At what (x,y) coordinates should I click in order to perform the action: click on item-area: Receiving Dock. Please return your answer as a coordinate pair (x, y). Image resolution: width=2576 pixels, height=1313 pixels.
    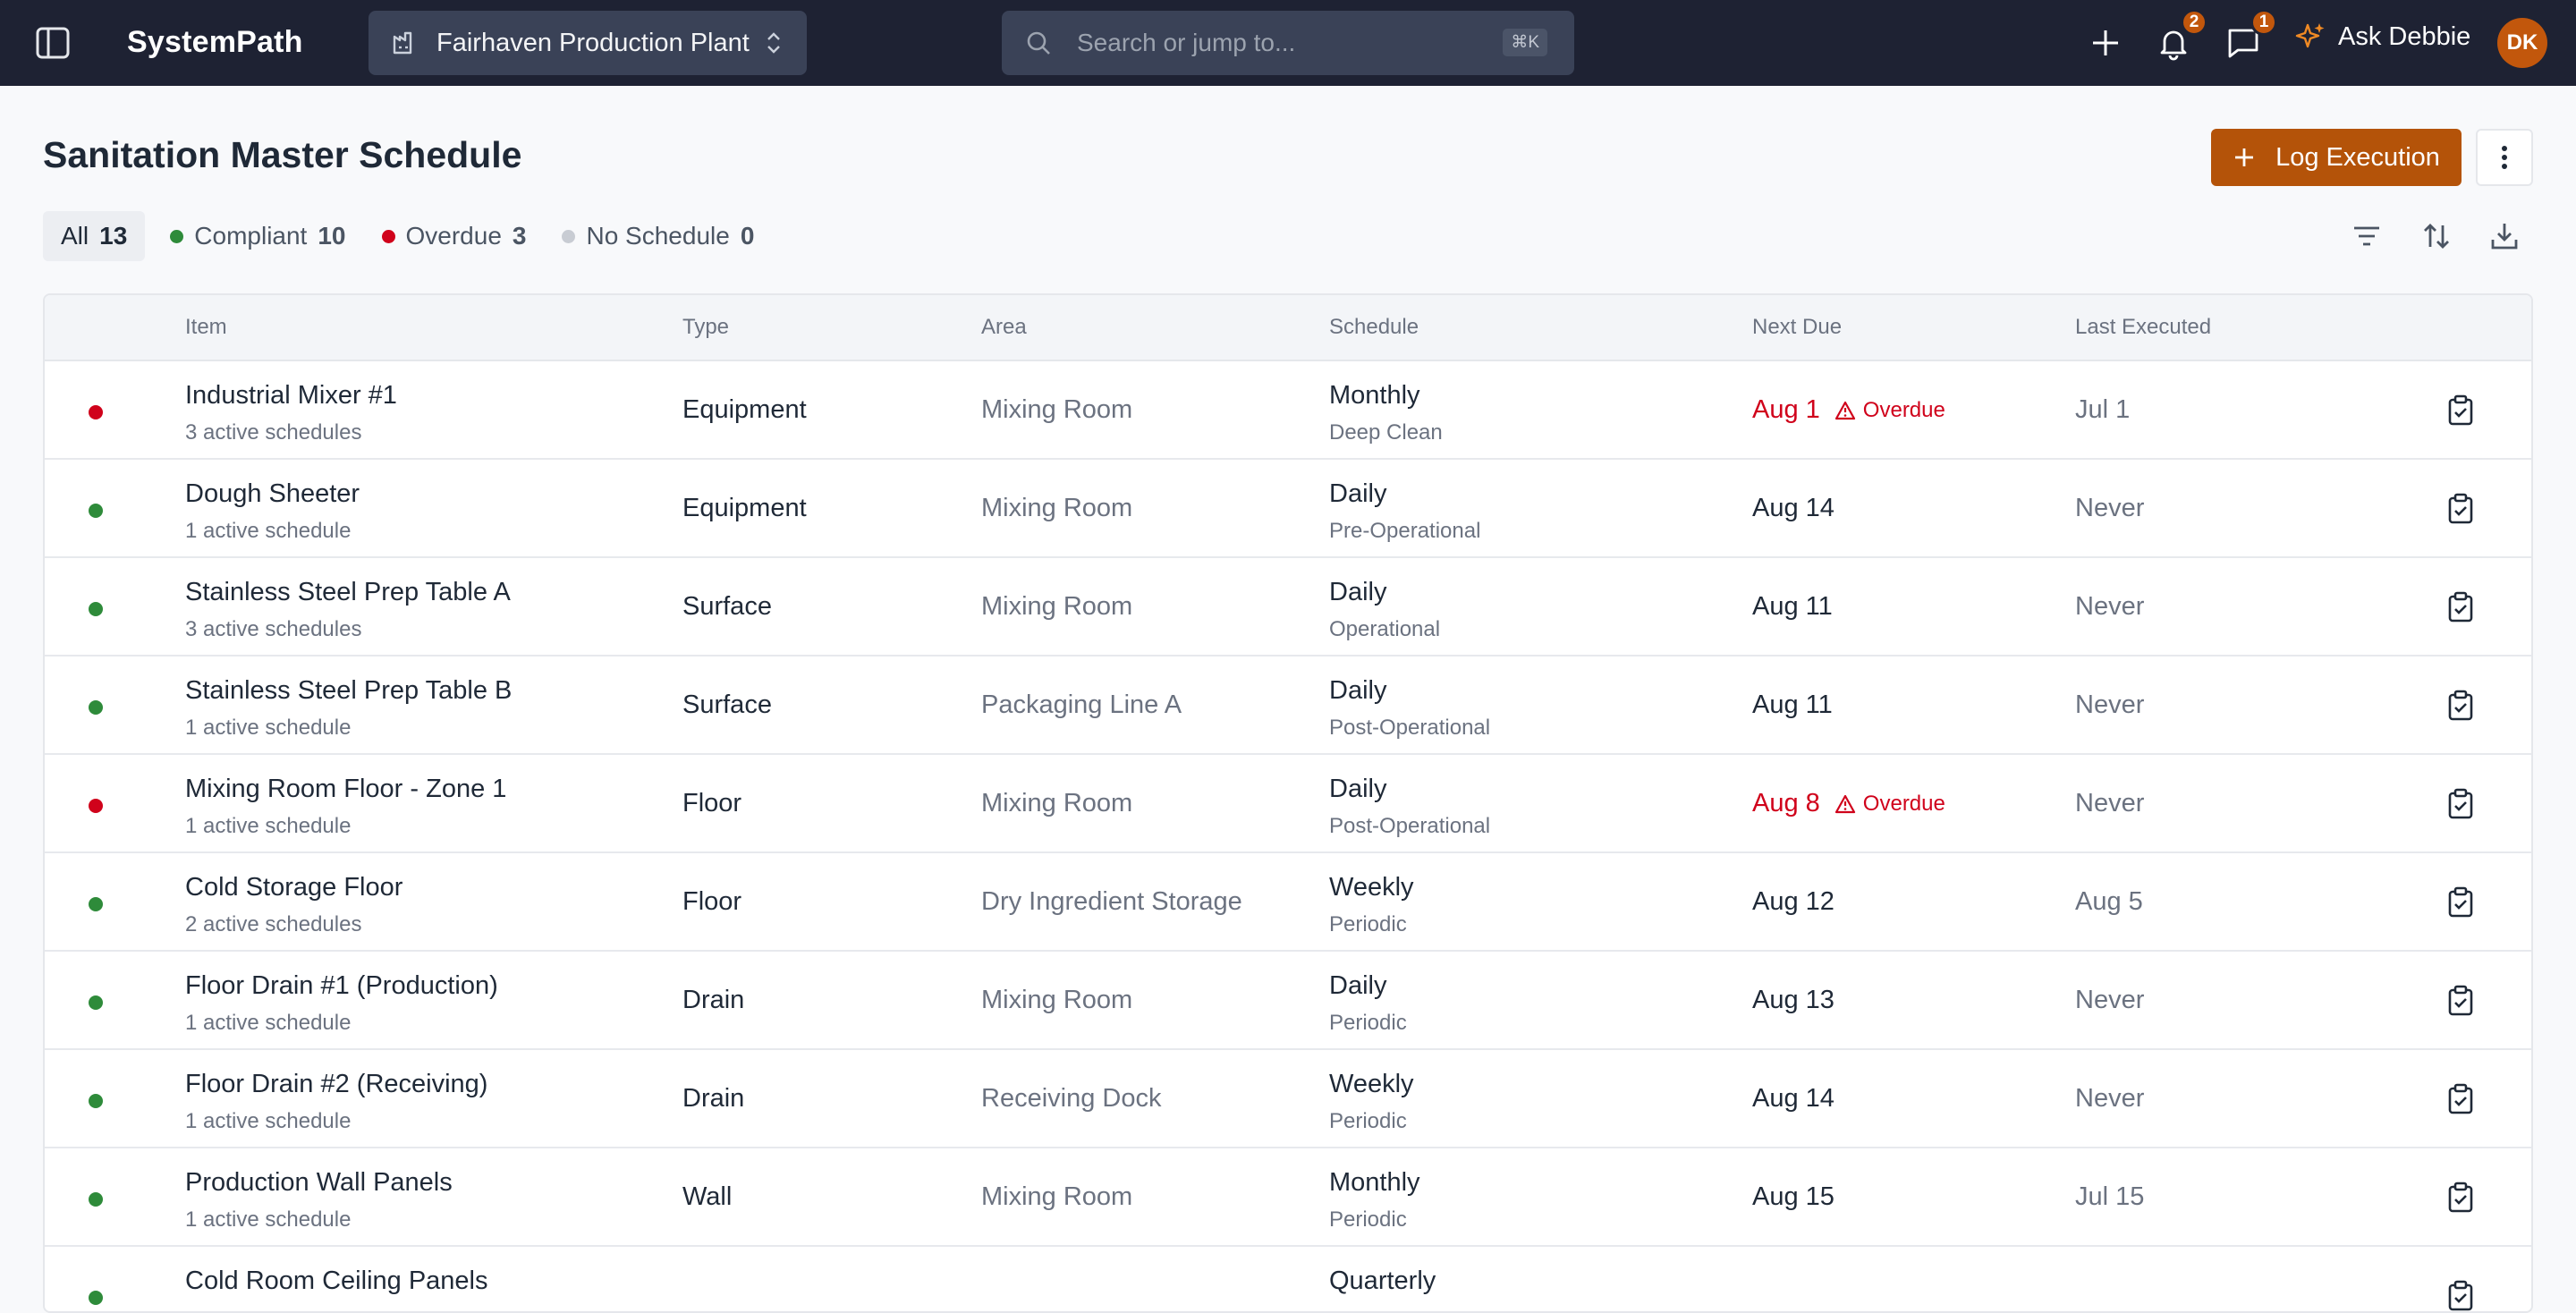
    Looking at the image, I should click on (1071, 1098).